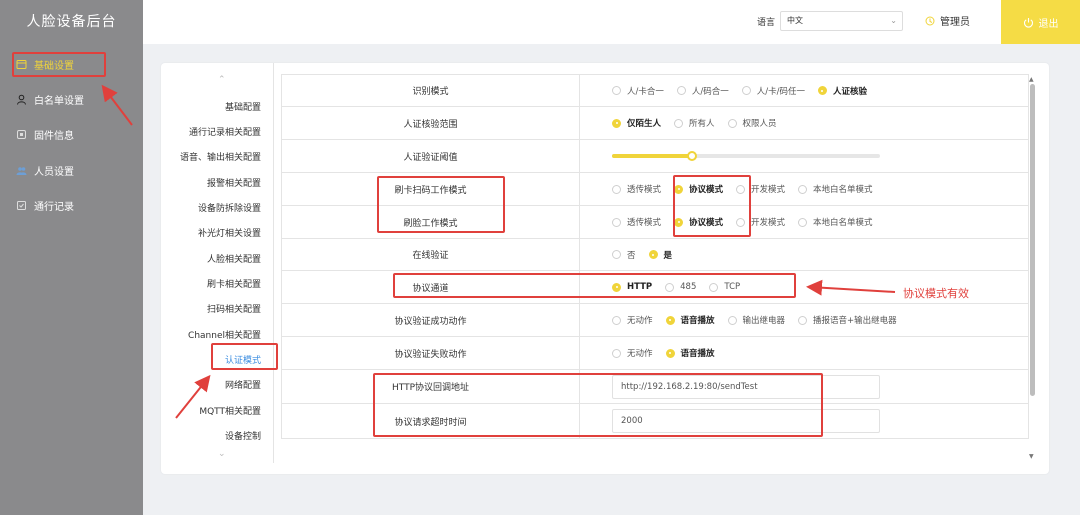 Image resolution: width=1080 pixels, height=515 pixels. I want to click on radio-option: 人/卡合一, so click(638, 91).